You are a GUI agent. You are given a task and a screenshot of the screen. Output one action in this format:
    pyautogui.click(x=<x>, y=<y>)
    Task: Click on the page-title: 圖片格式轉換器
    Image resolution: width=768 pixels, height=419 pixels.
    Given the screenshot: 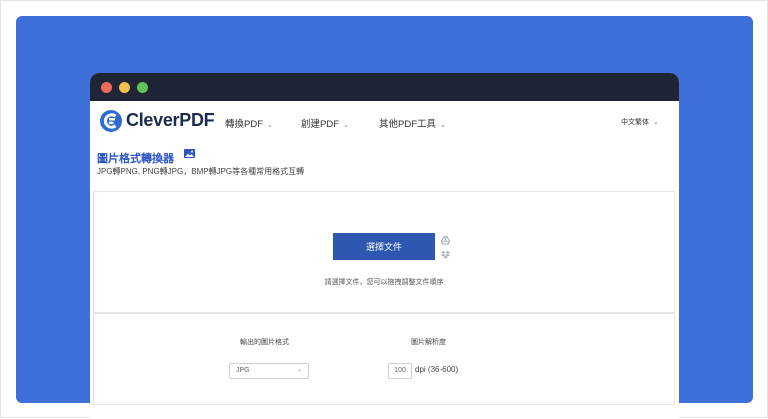 What is the action you would take?
    pyautogui.click(x=135, y=159)
    